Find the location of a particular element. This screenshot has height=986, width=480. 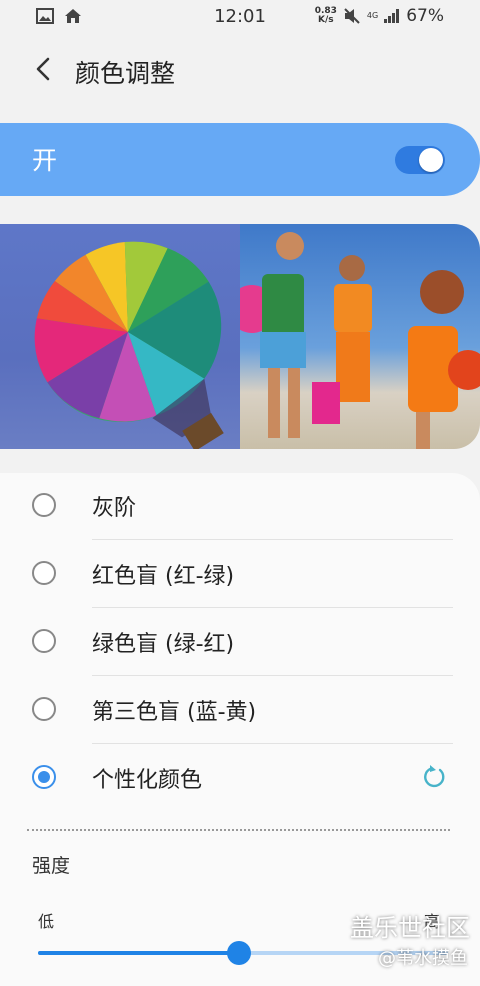

option-personalized-color: 个性化颜色 is located at coordinates (240, 778).